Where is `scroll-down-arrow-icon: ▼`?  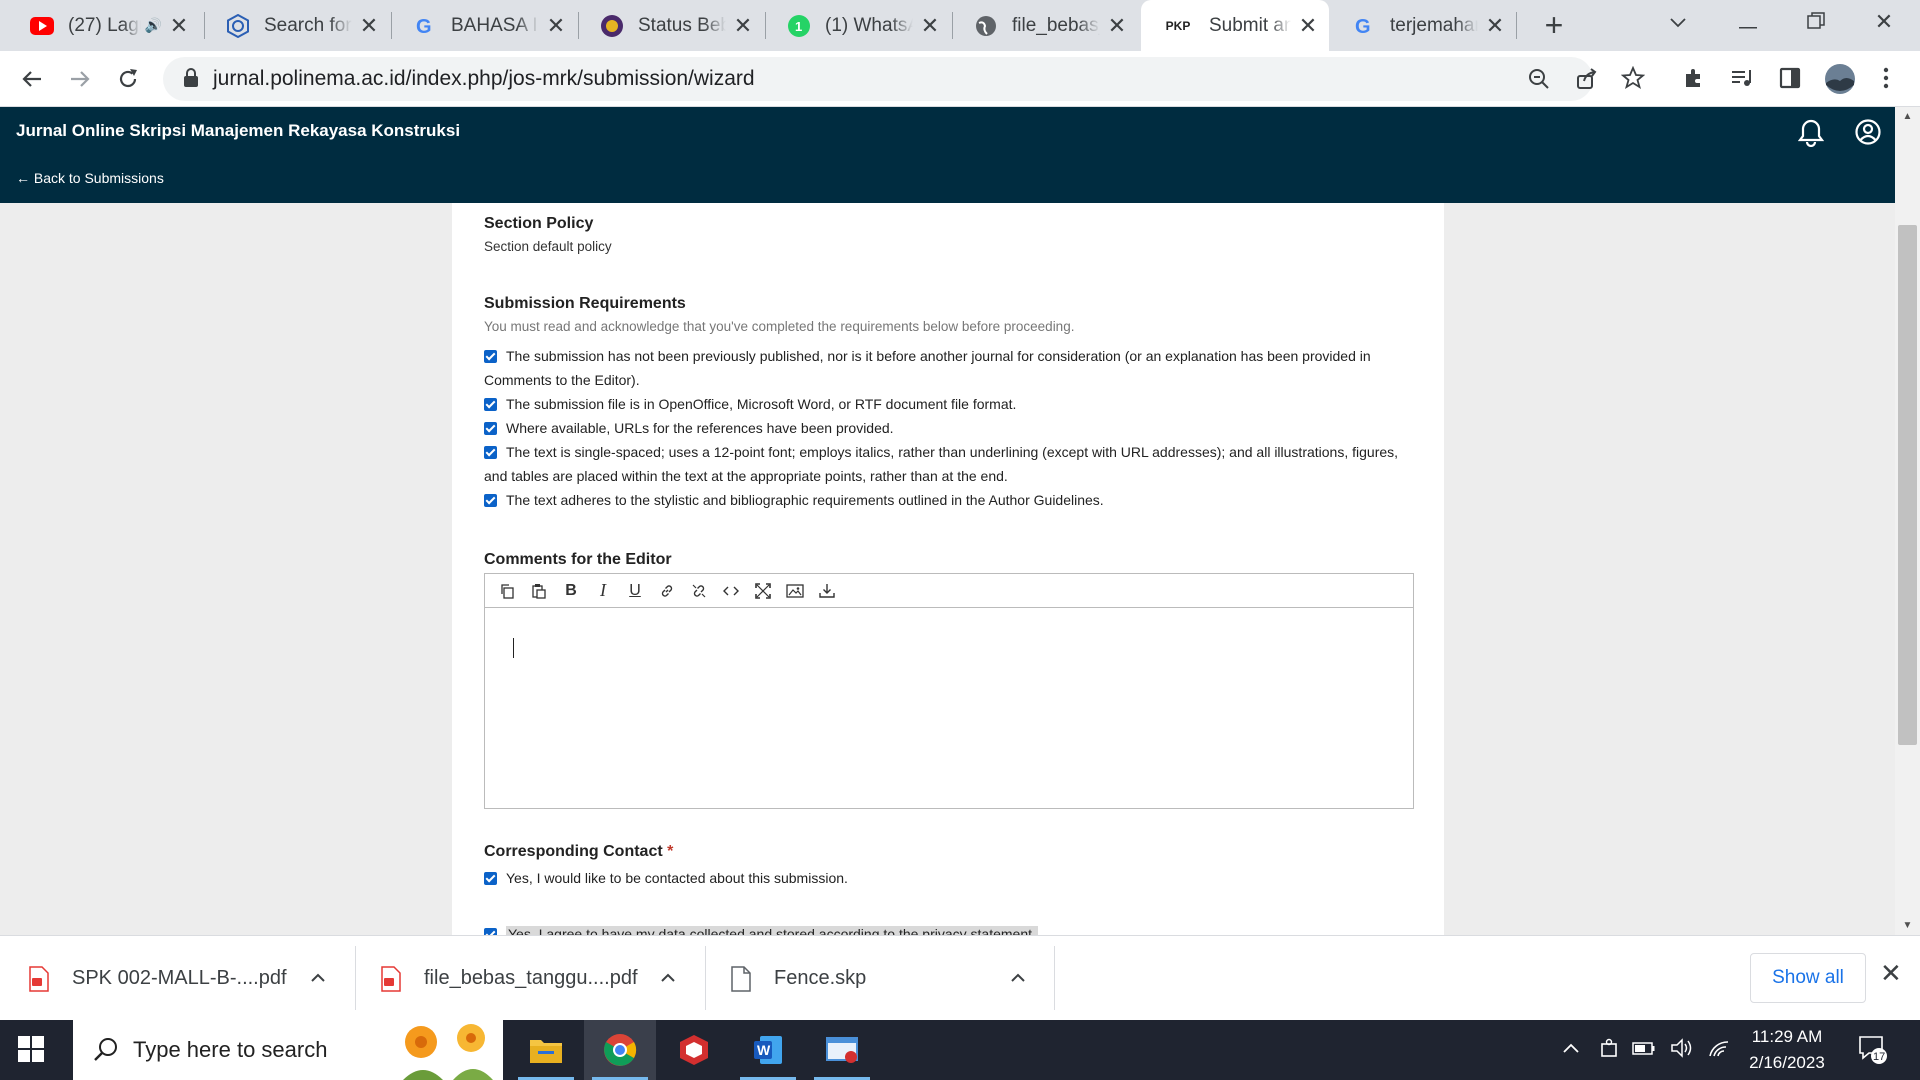 scroll-down-arrow-icon: ▼ is located at coordinates (1907, 925).